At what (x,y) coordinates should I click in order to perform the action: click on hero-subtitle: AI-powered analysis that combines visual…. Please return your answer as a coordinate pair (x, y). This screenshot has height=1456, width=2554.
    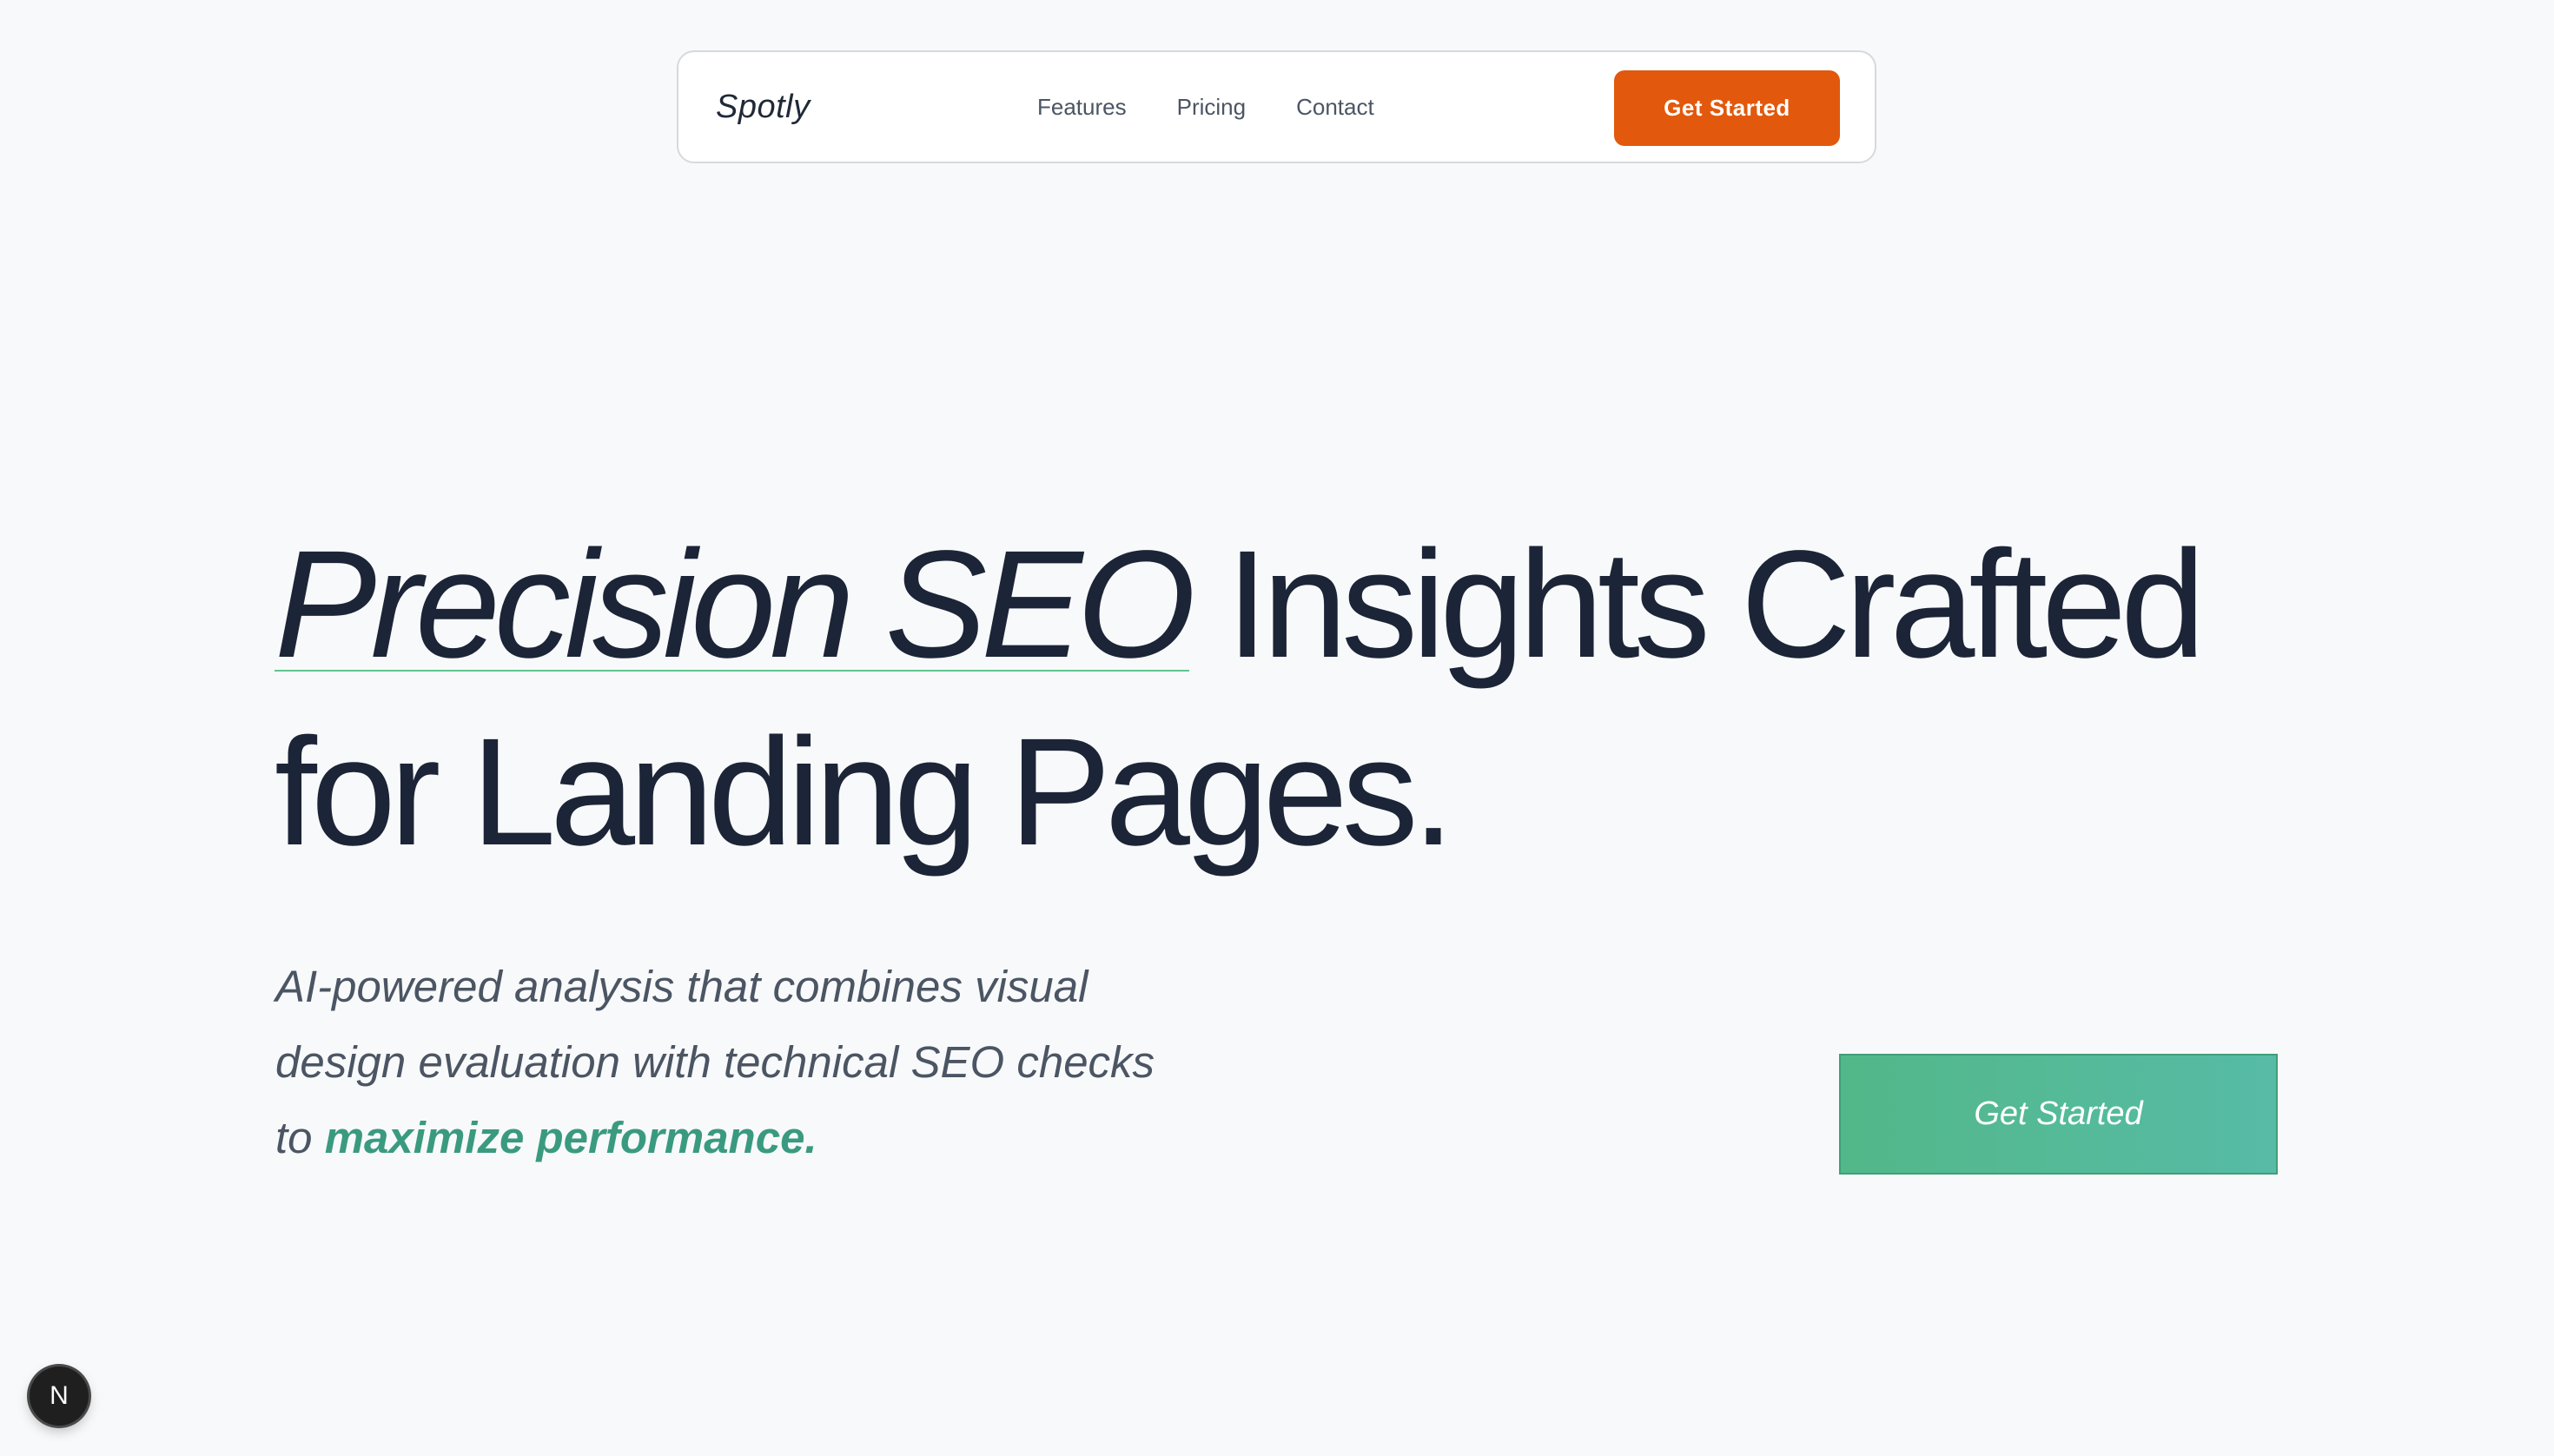
    Looking at the image, I should click on (718, 1062).